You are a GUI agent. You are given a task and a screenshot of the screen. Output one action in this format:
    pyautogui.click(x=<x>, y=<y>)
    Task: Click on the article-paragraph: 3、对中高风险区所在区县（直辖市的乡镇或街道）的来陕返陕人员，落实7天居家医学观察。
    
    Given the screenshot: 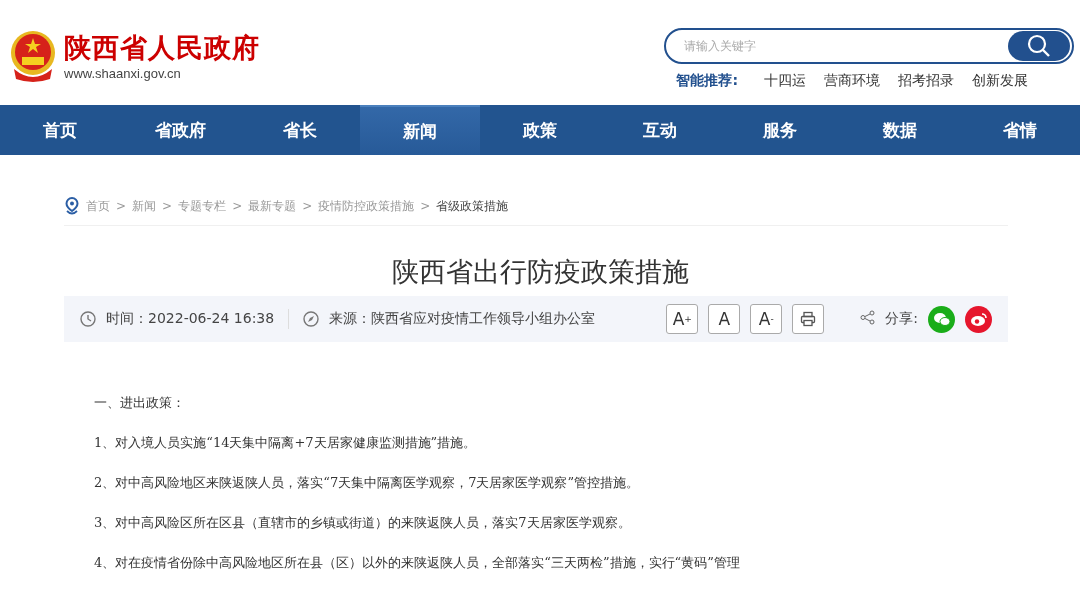 What is the action you would take?
    pyautogui.click(x=363, y=523)
    